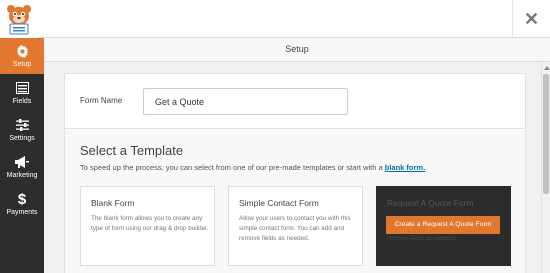 The height and width of the screenshot is (273, 550). What do you see at coordinates (22, 51) in the screenshot?
I see `gear-icon` at bounding box center [22, 51].